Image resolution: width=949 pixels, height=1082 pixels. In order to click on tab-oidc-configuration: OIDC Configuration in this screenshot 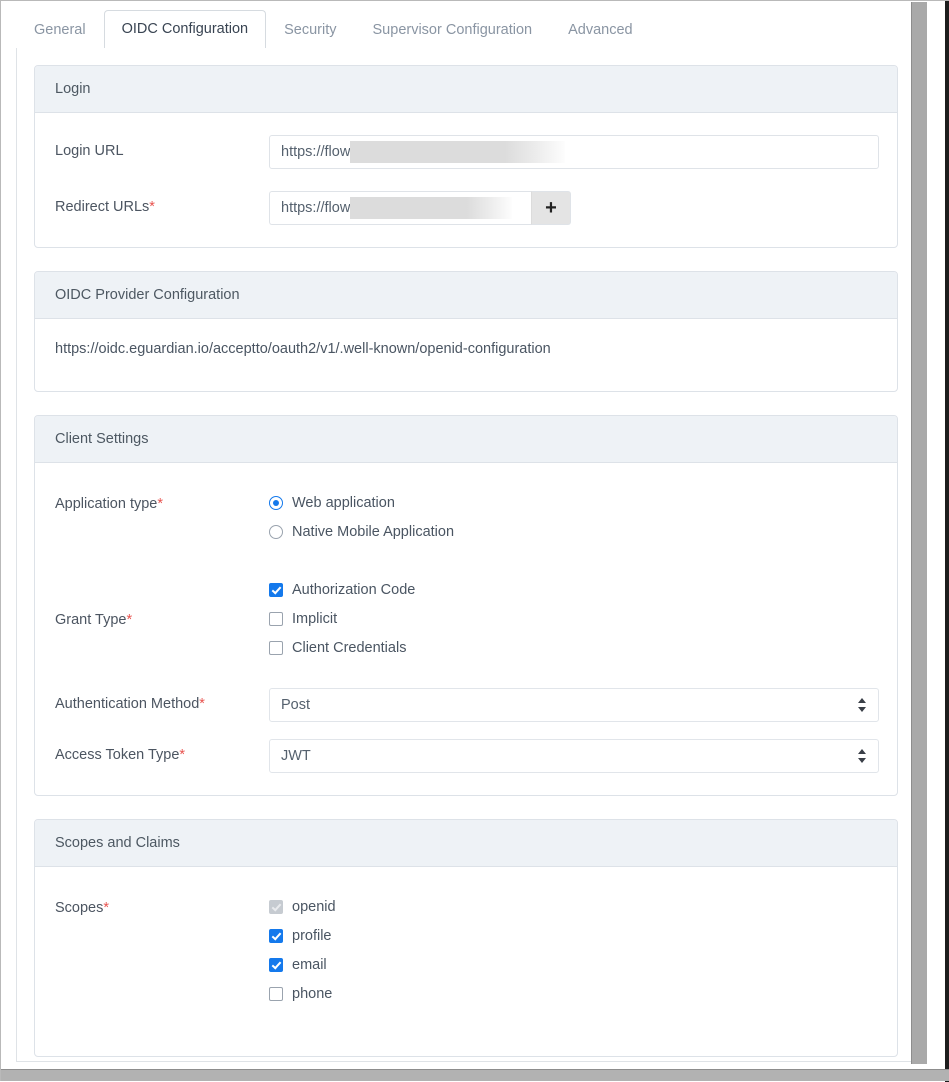, I will do `click(185, 29)`.